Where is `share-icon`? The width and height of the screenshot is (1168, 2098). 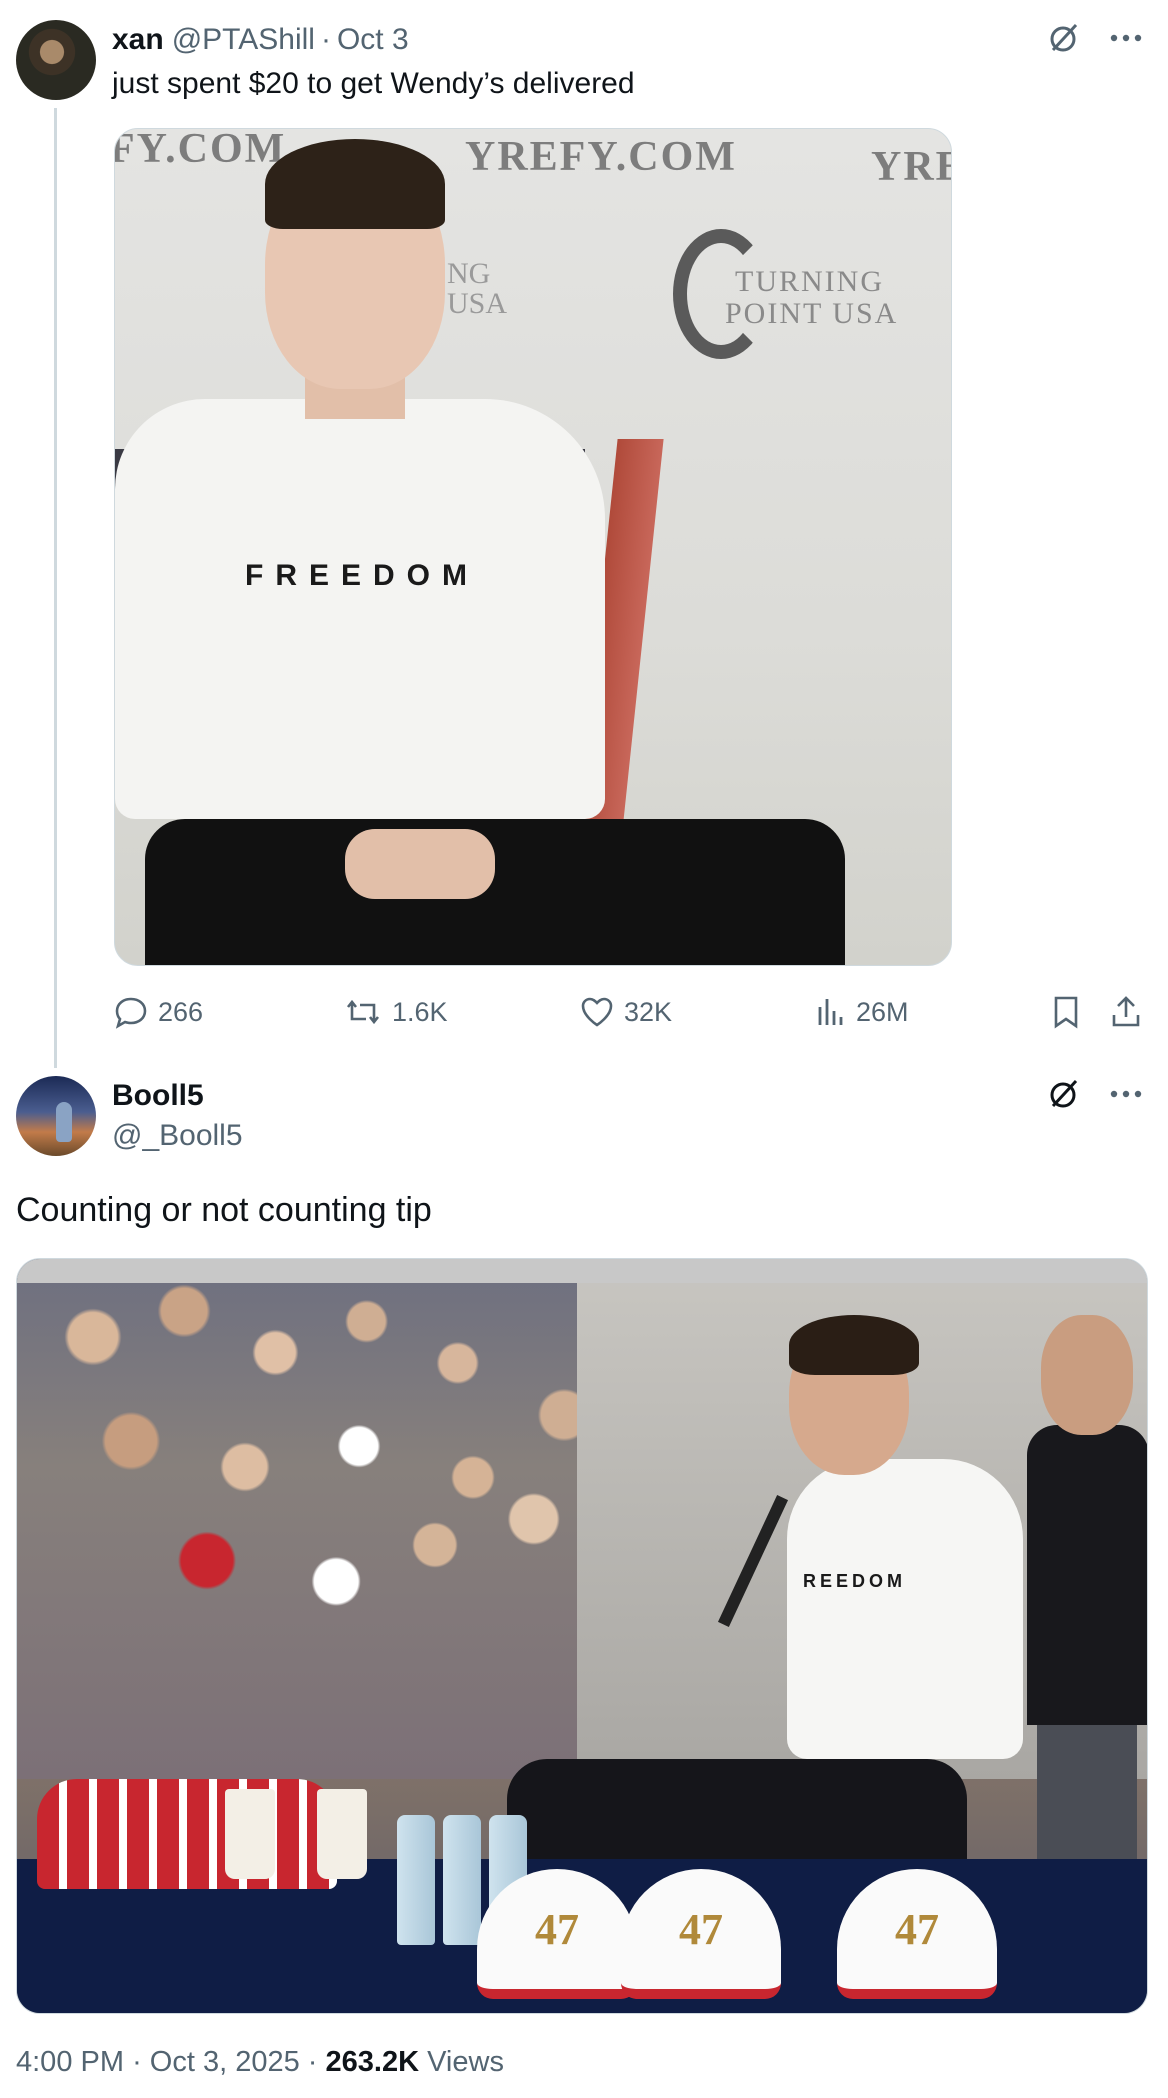 share-icon is located at coordinates (1126, 1011).